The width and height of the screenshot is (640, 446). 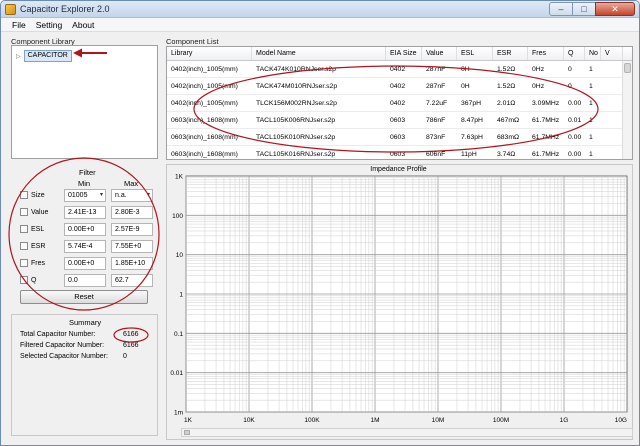 I want to click on filter-label: ESL, so click(x=38, y=229).